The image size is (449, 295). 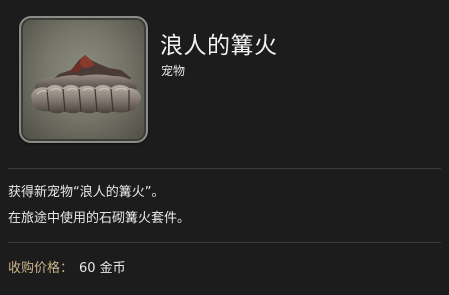 I want to click on sell-price-row: 收购价格： 60 金币, so click(x=67, y=266).